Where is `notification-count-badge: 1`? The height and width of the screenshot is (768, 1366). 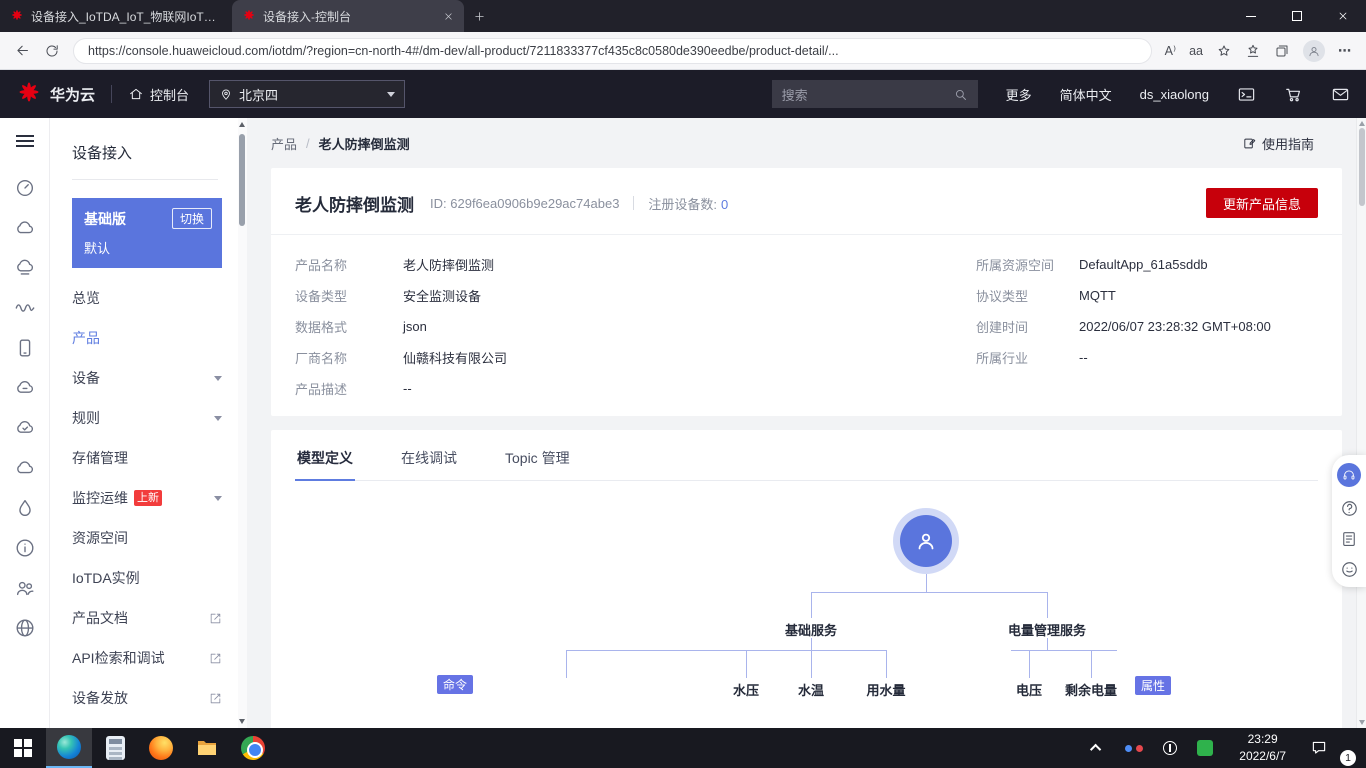
notification-count-badge: 1 is located at coordinates (1348, 758).